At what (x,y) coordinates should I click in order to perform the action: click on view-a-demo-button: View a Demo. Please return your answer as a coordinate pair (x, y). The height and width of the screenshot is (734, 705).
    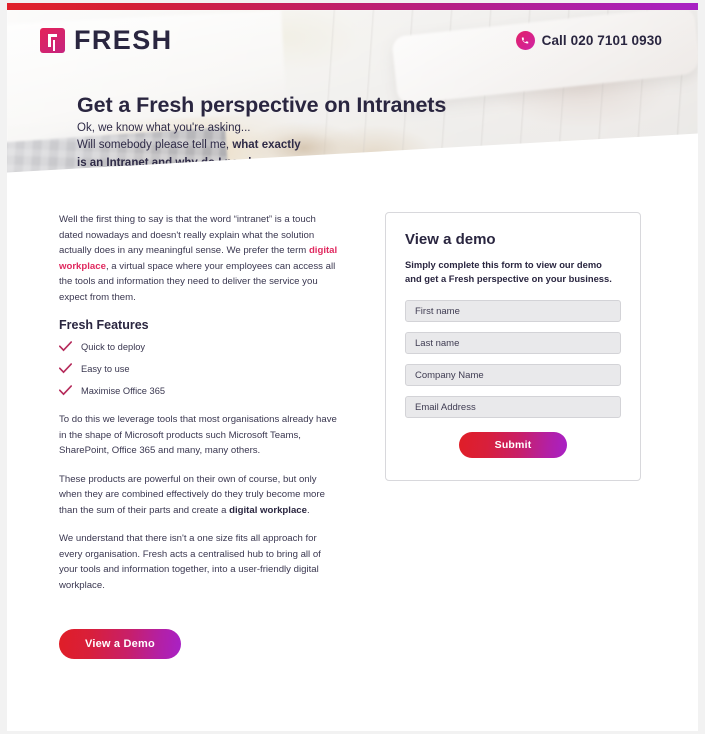
    Looking at the image, I should click on (120, 643).